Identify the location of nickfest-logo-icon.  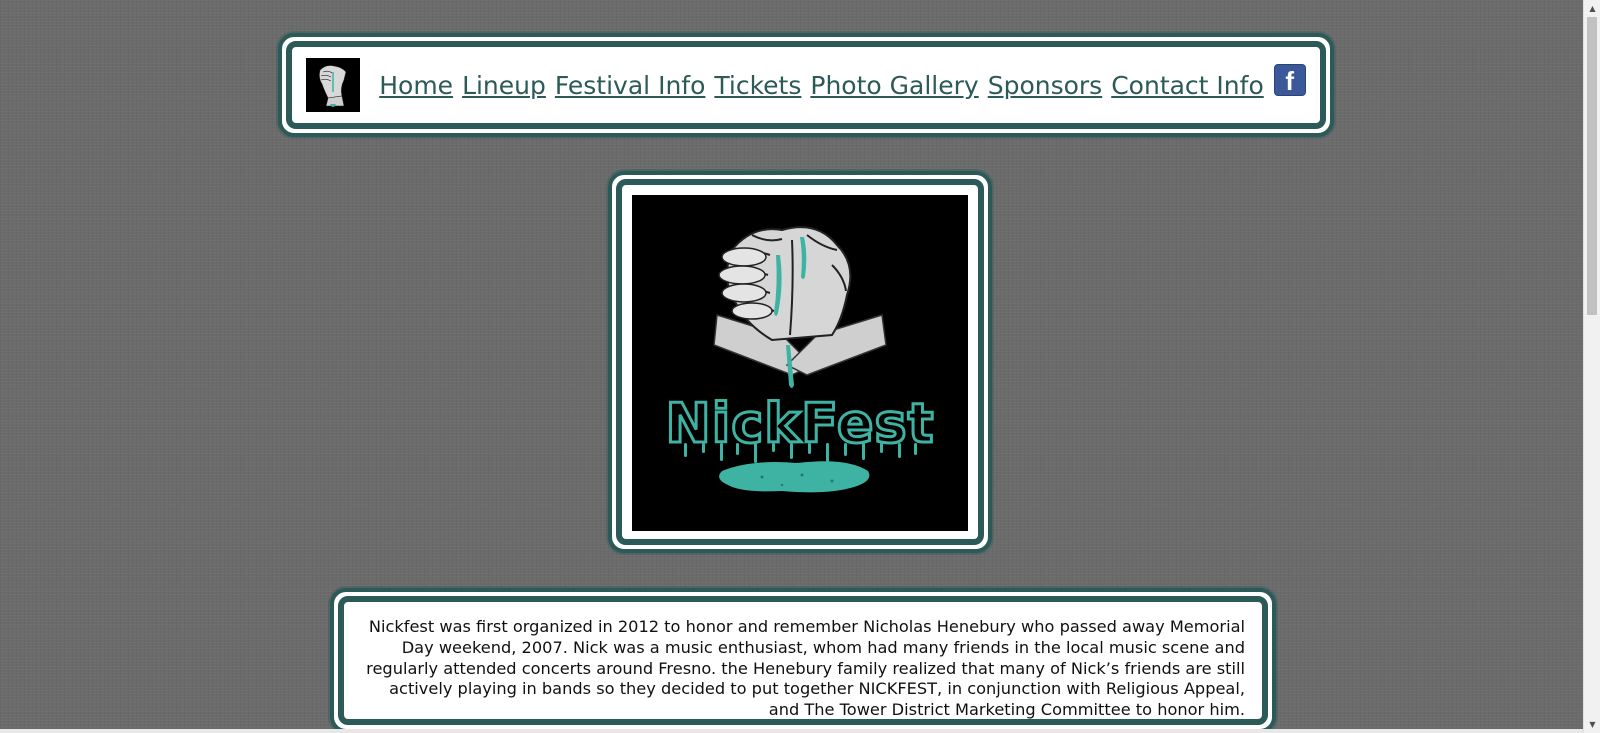
(333, 85).